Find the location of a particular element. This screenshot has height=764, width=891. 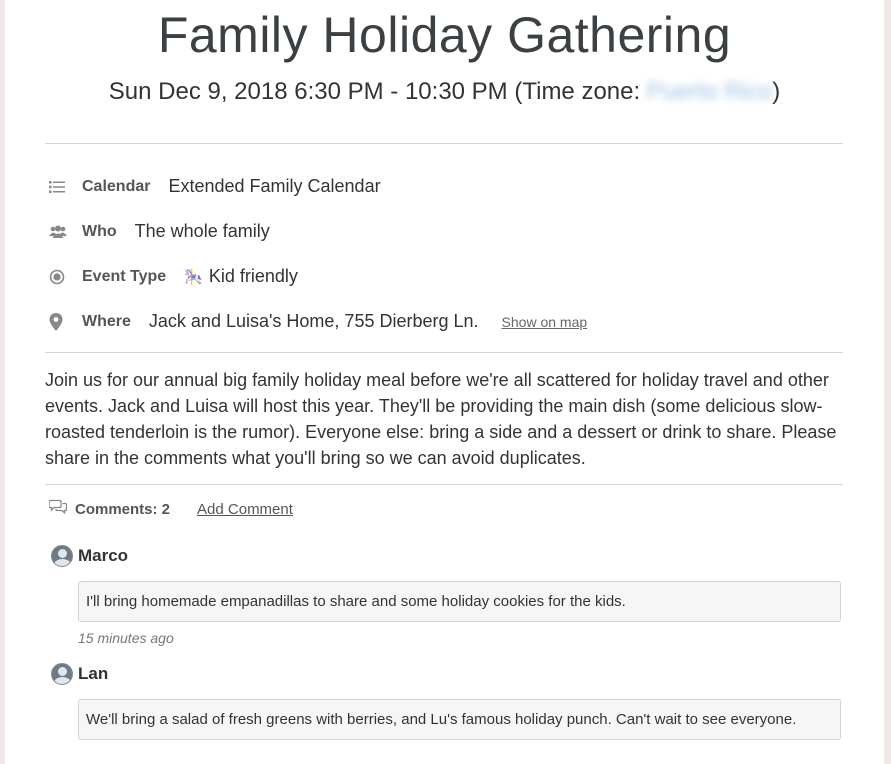

carousel-horse-icon: 🎠 is located at coordinates (193, 277).